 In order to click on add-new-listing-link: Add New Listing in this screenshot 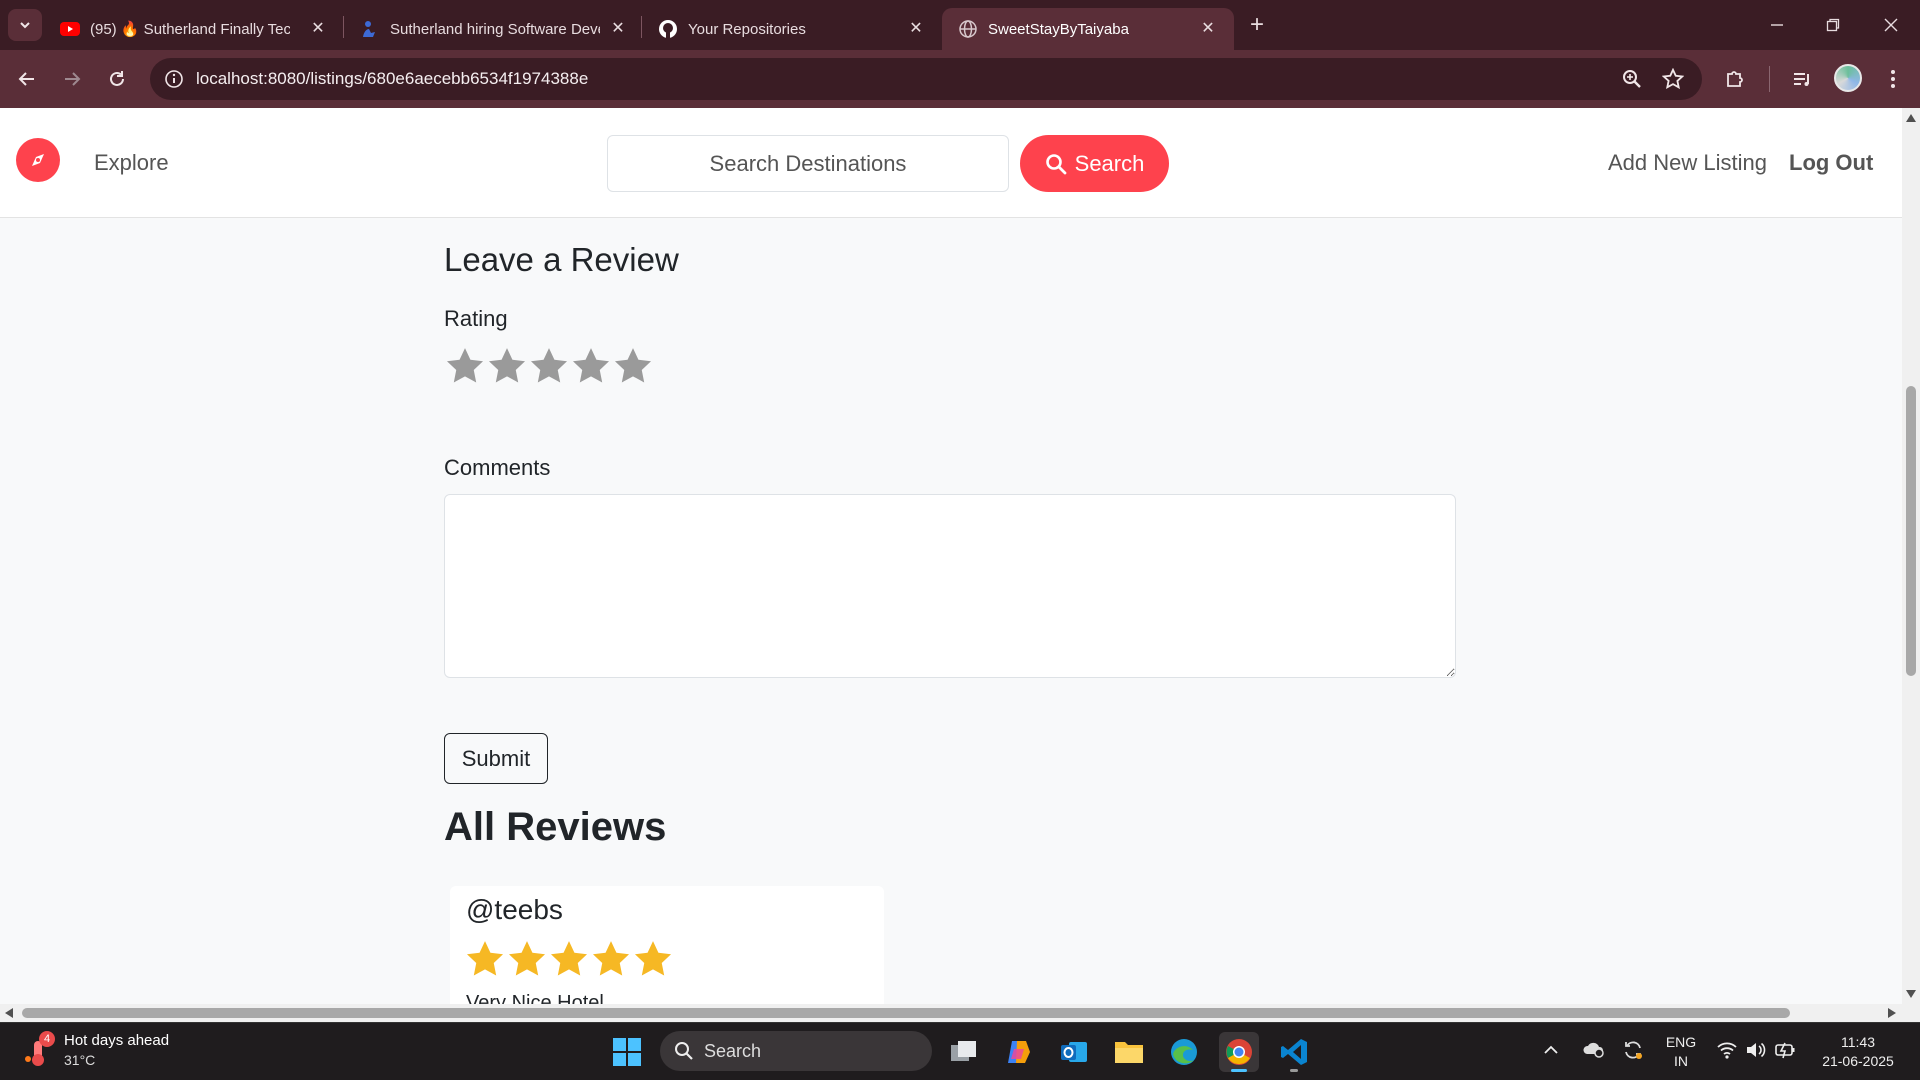, I will do `click(1687, 163)`.